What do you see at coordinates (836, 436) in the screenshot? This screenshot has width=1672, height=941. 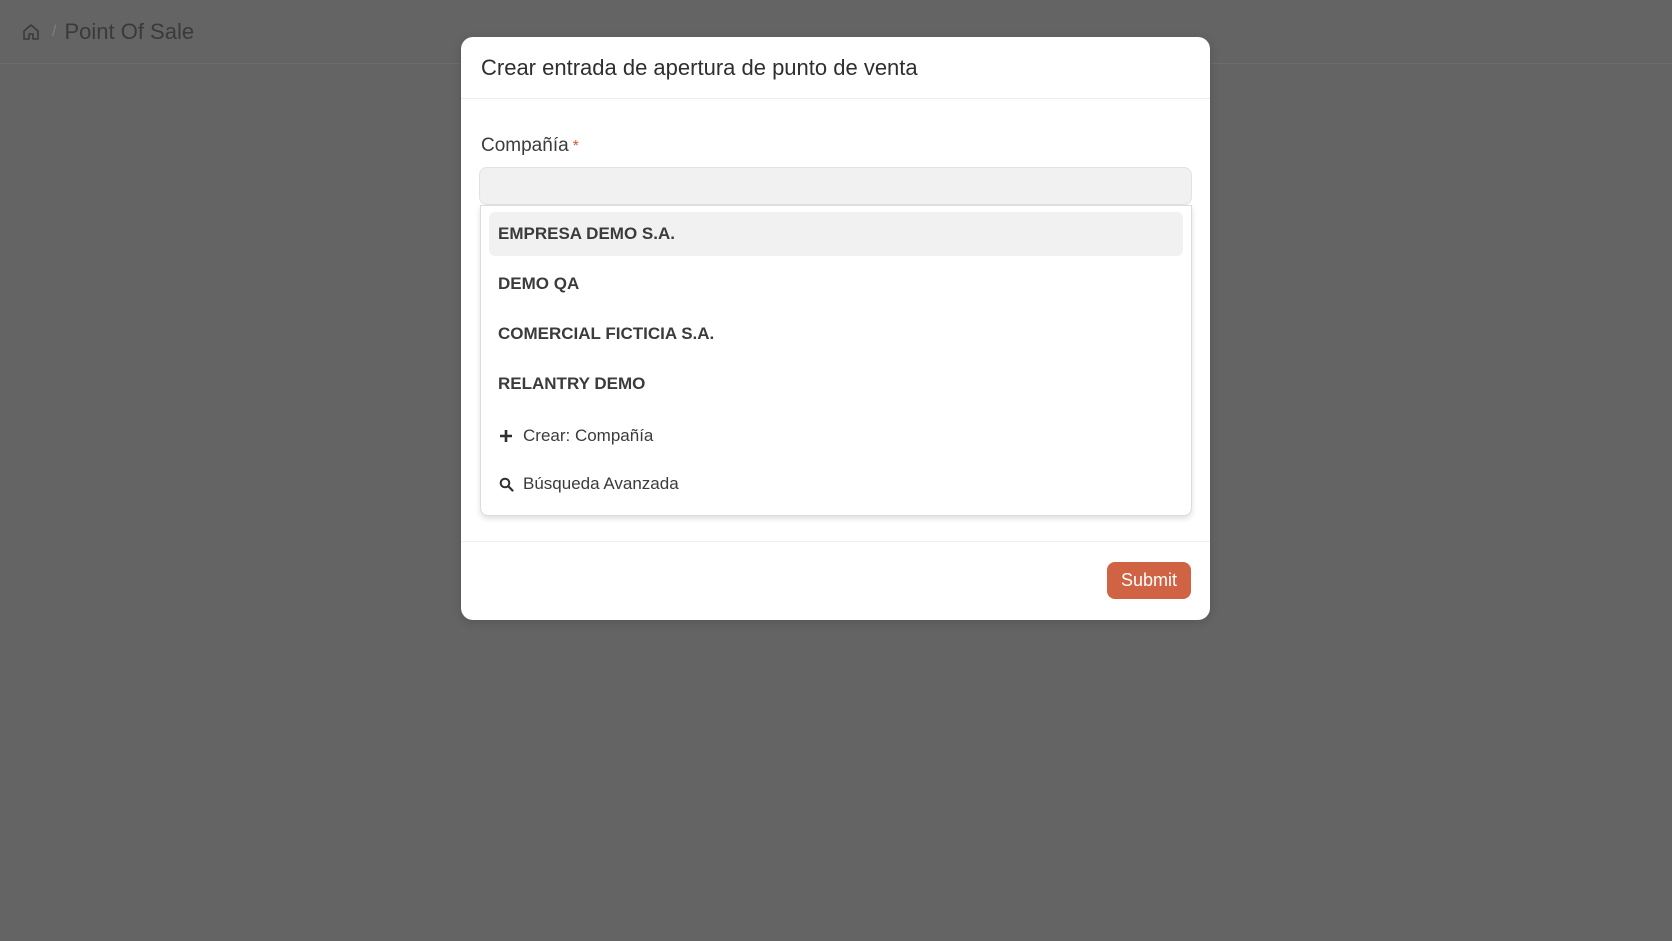 I see `create-company-action: Crear: Compañía` at bounding box center [836, 436].